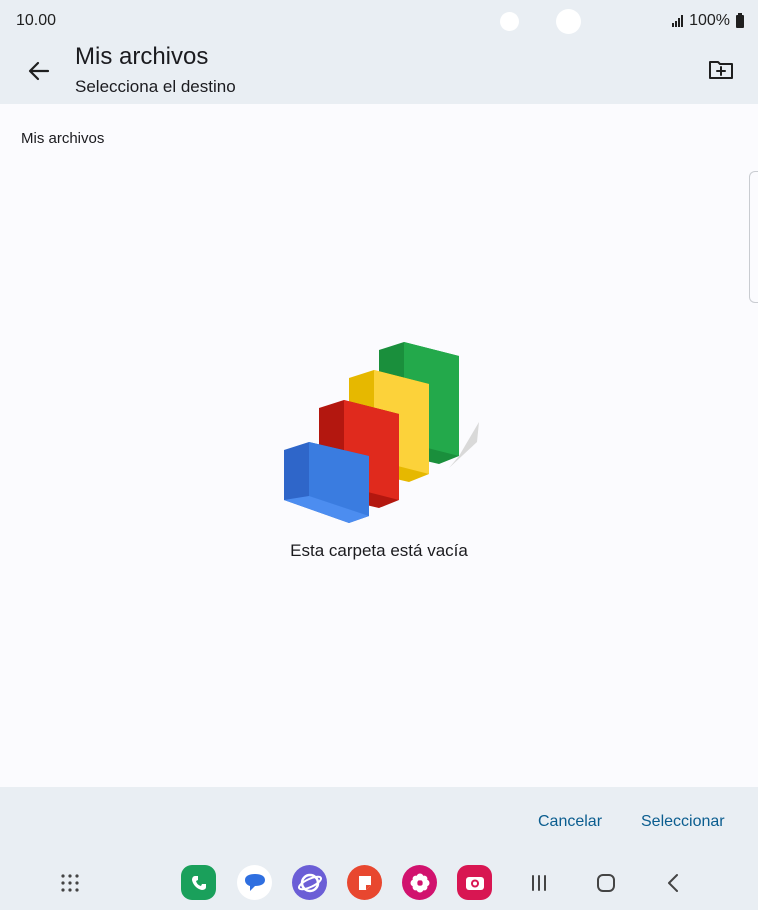 The width and height of the screenshot is (758, 910). I want to click on cancel-button: Cancelar, so click(570, 822).